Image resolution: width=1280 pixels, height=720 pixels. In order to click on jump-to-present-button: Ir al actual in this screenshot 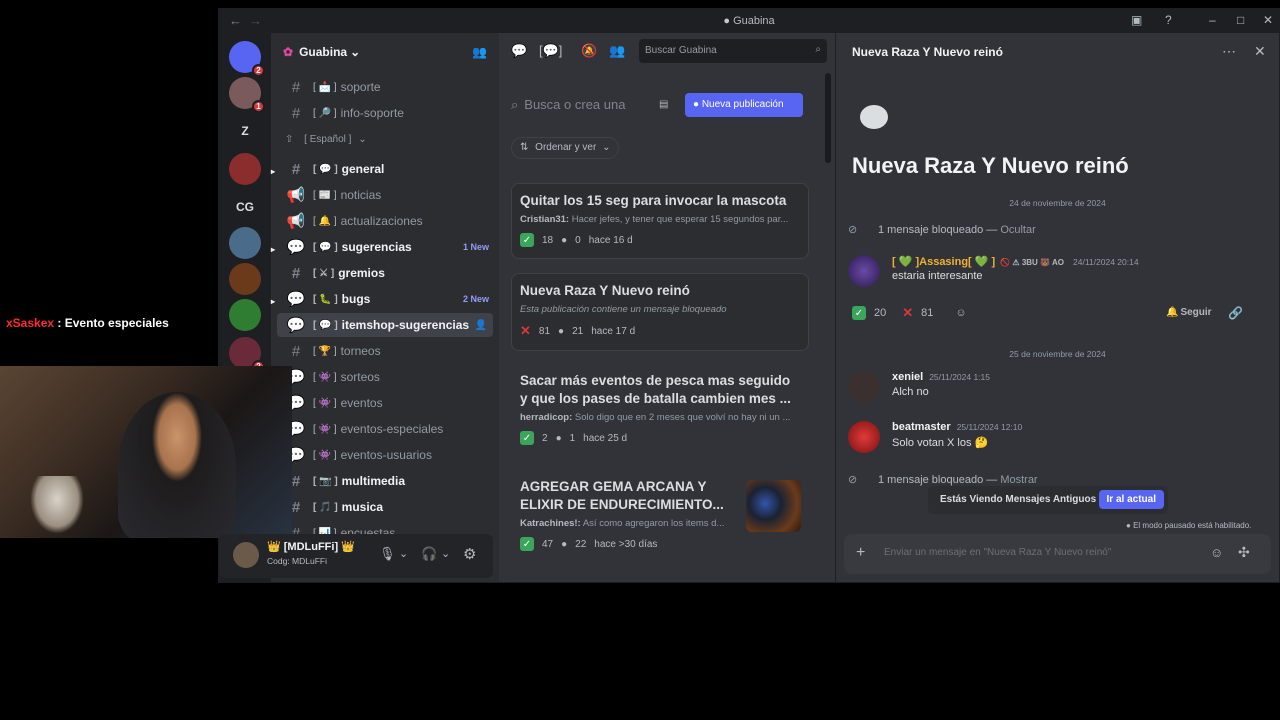, I will do `click(1131, 499)`.